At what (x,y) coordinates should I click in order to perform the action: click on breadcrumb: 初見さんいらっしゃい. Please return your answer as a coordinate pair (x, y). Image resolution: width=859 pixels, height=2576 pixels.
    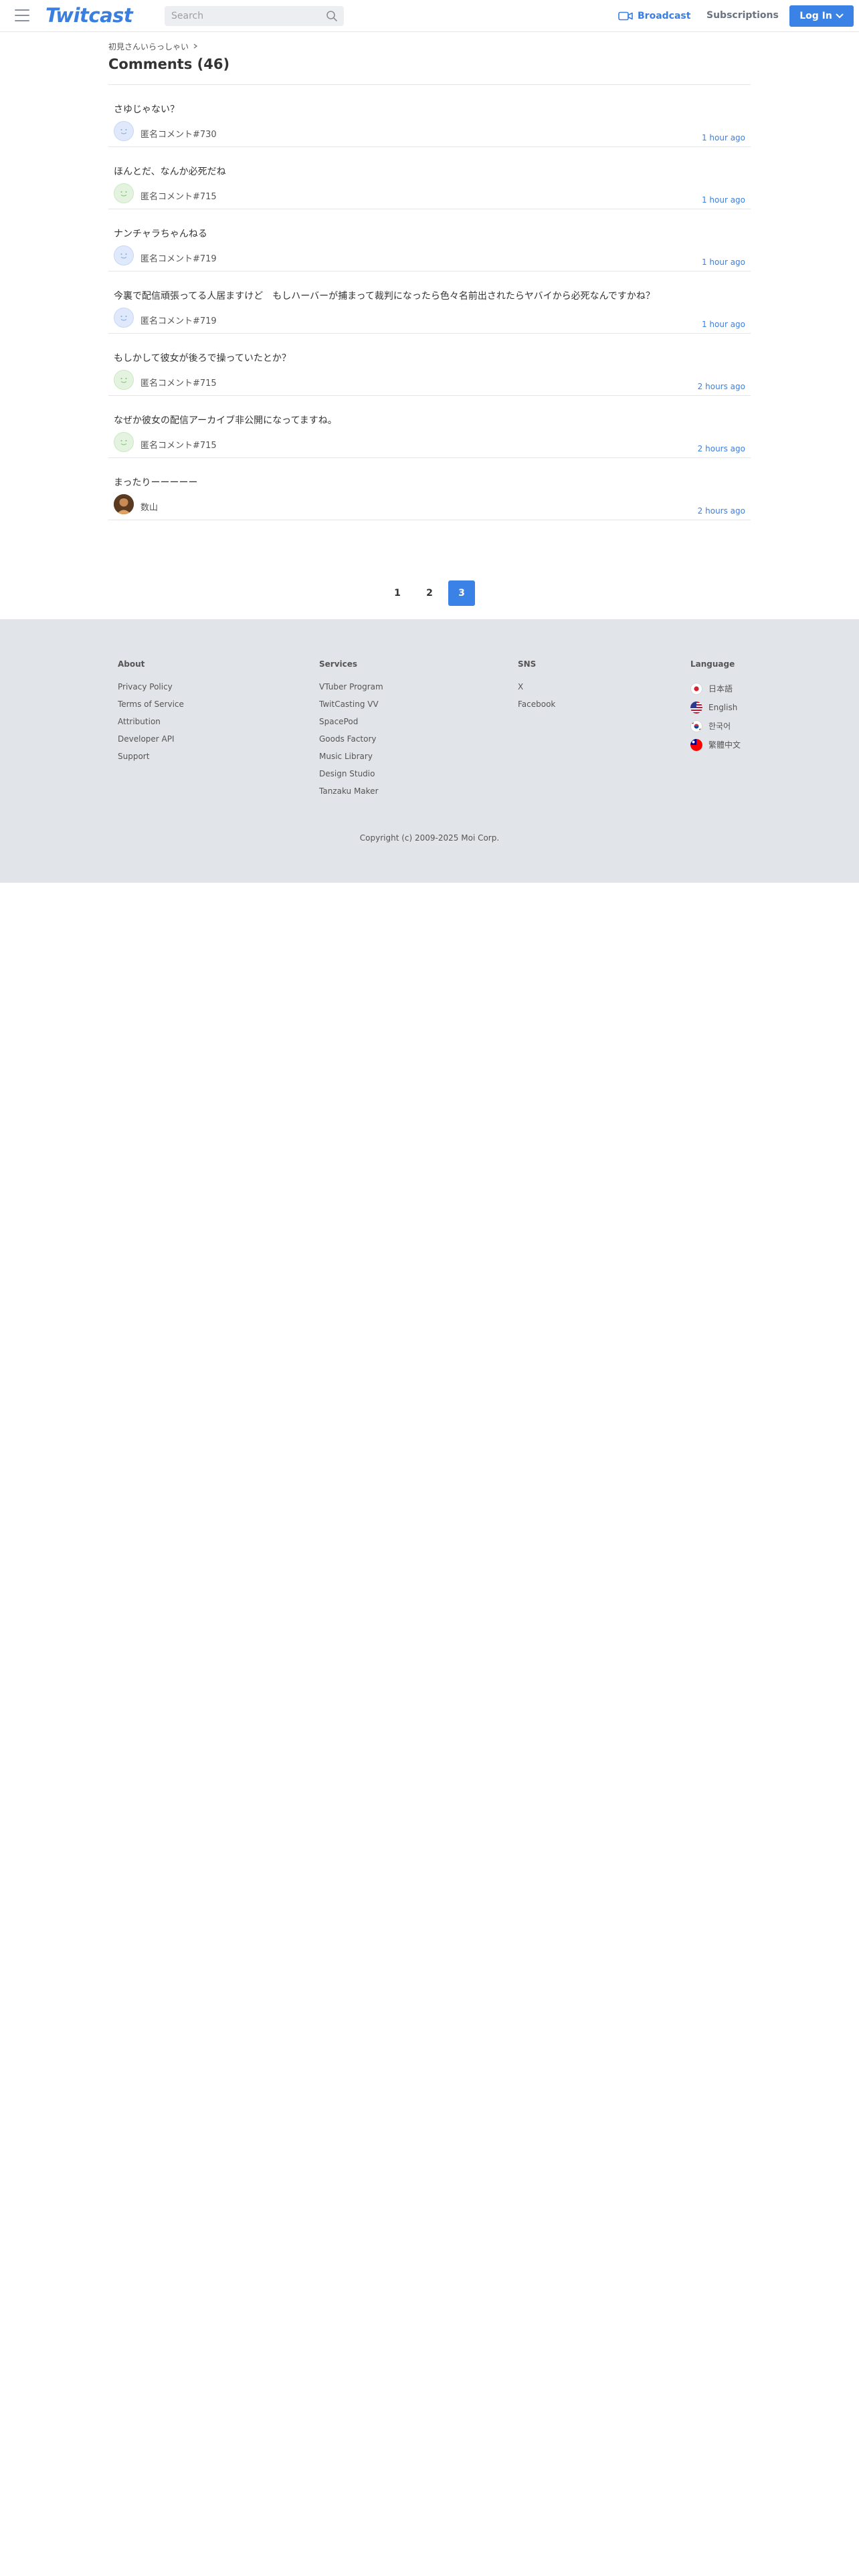
    Looking at the image, I should click on (429, 46).